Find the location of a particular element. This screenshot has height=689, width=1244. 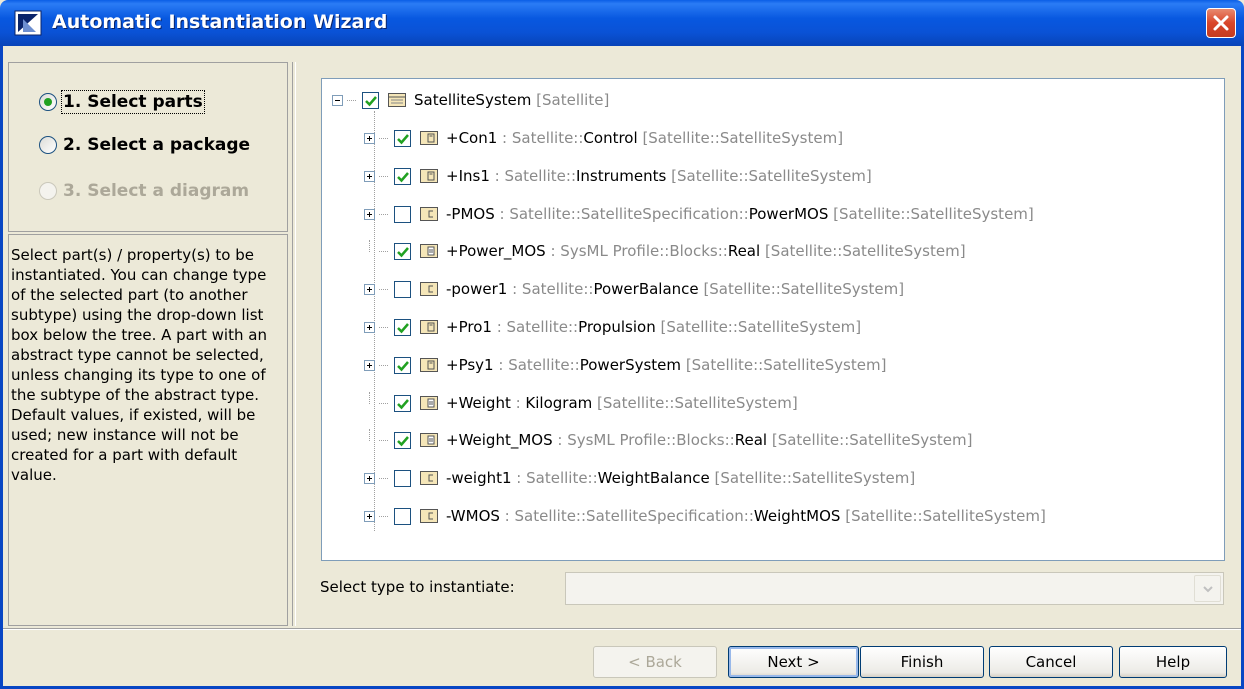

tree-item-type: PowerSystem is located at coordinates (630, 365).